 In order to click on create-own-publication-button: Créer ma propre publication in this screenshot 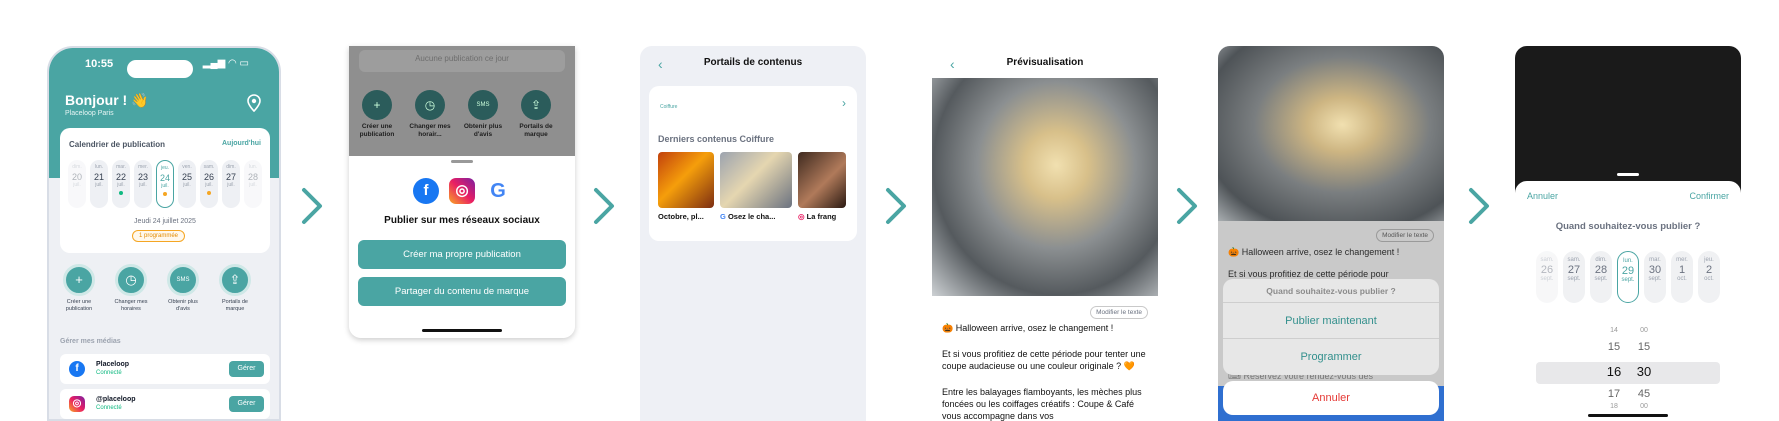, I will do `click(462, 254)`.